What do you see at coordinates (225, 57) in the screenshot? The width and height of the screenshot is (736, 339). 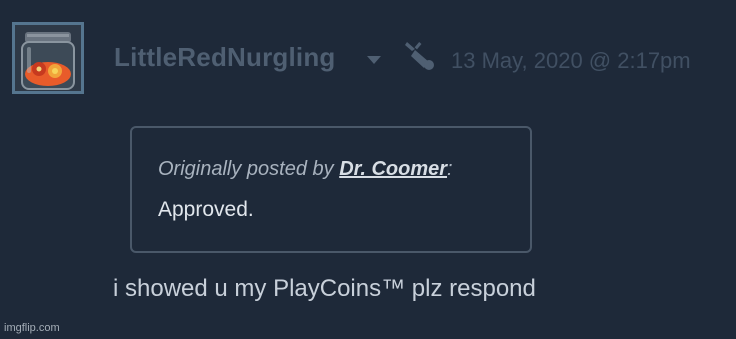 I see `author-name-link: LittleRedNurgling` at bounding box center [225, 57].